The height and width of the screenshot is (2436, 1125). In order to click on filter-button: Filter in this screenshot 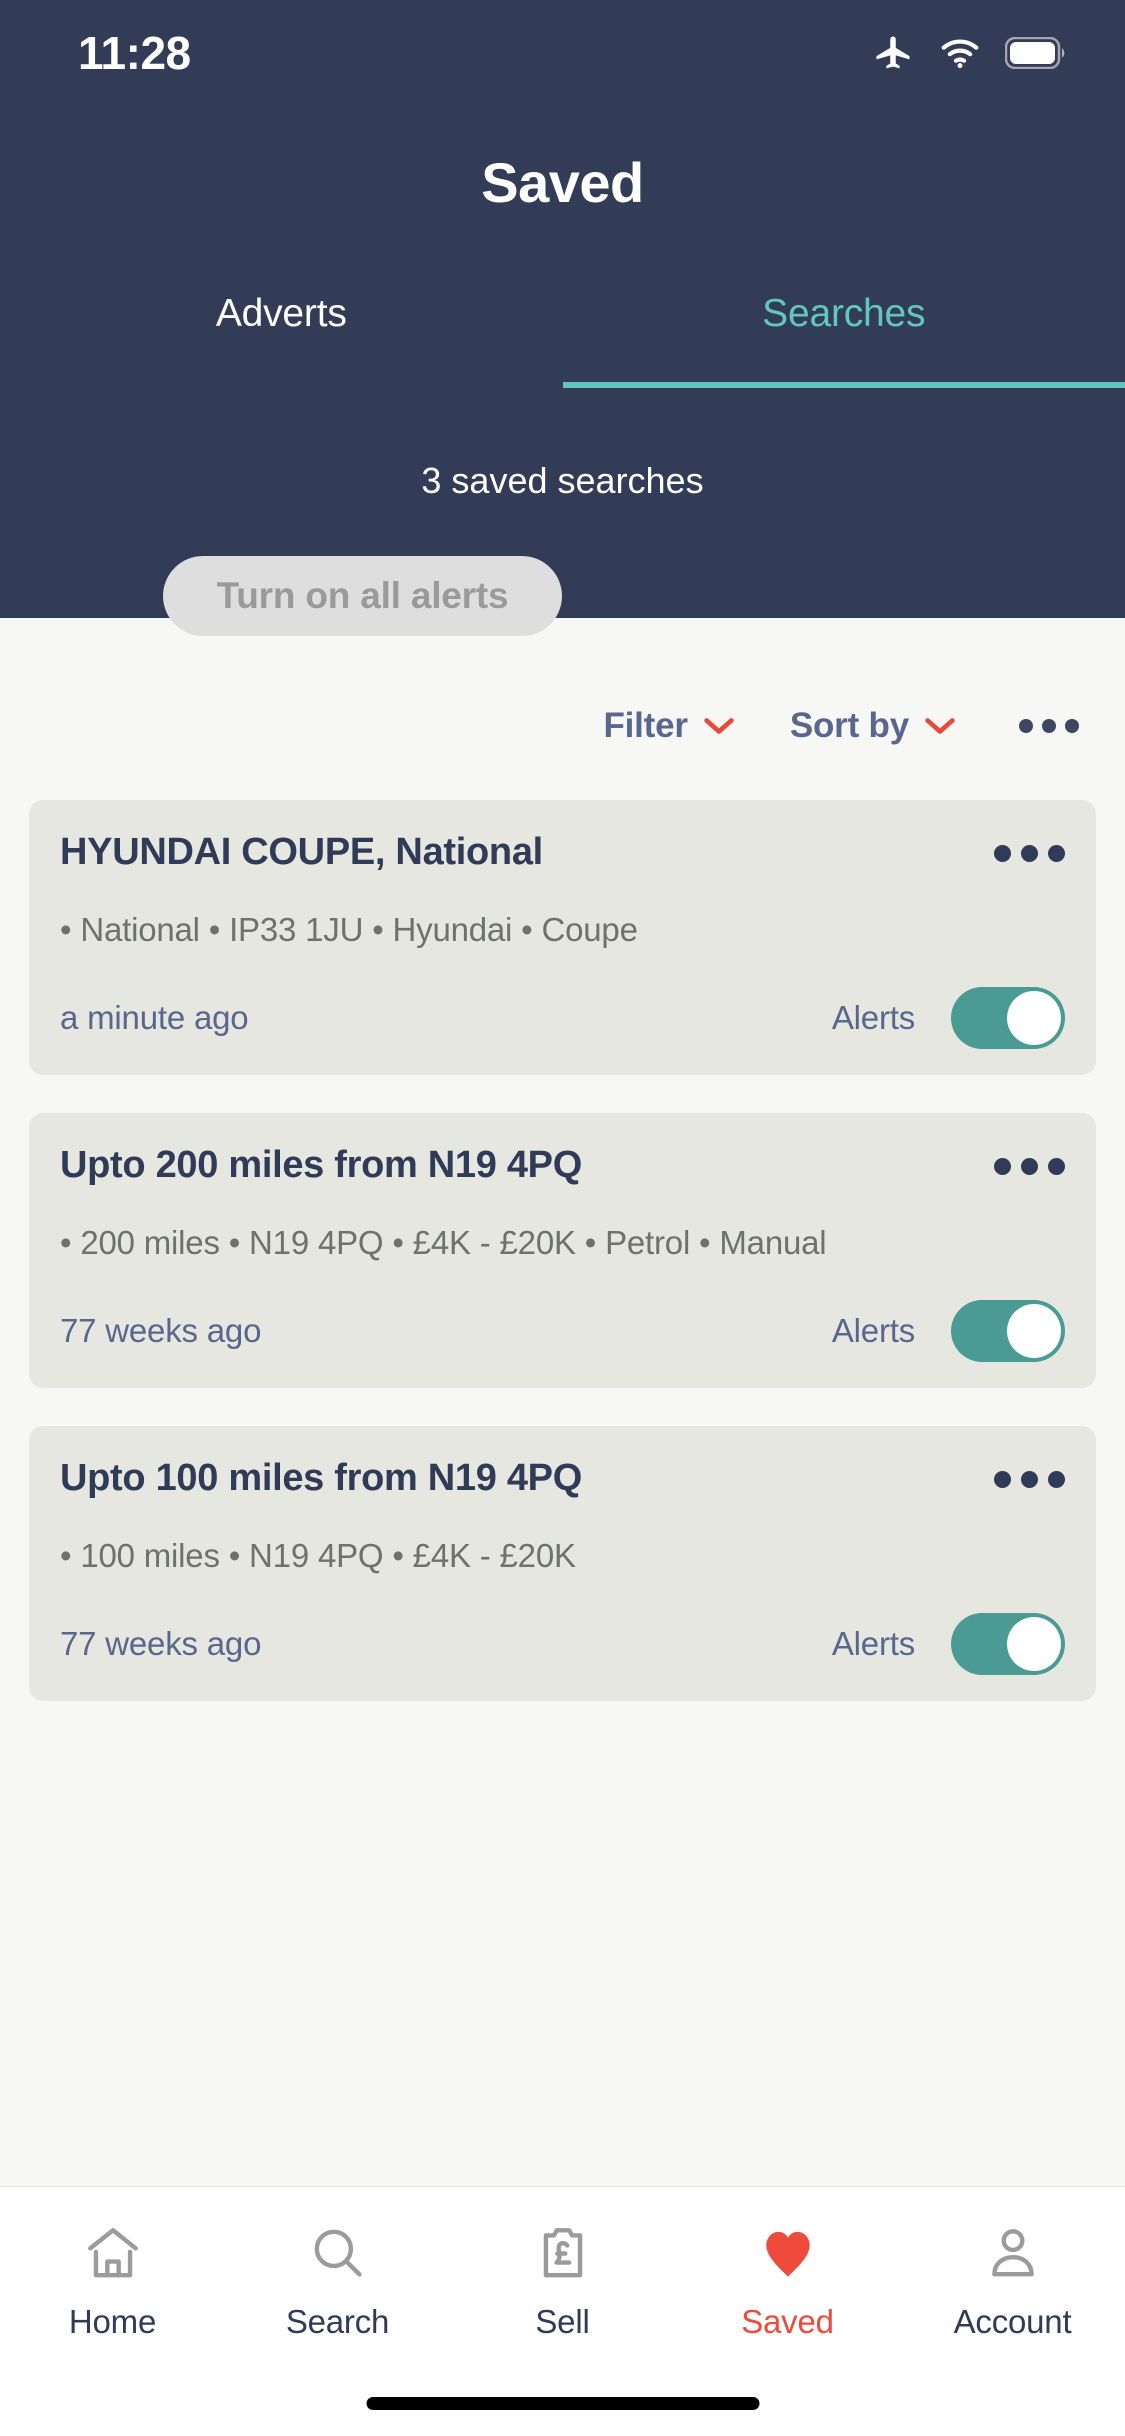, I will do `click(669, 726)`.